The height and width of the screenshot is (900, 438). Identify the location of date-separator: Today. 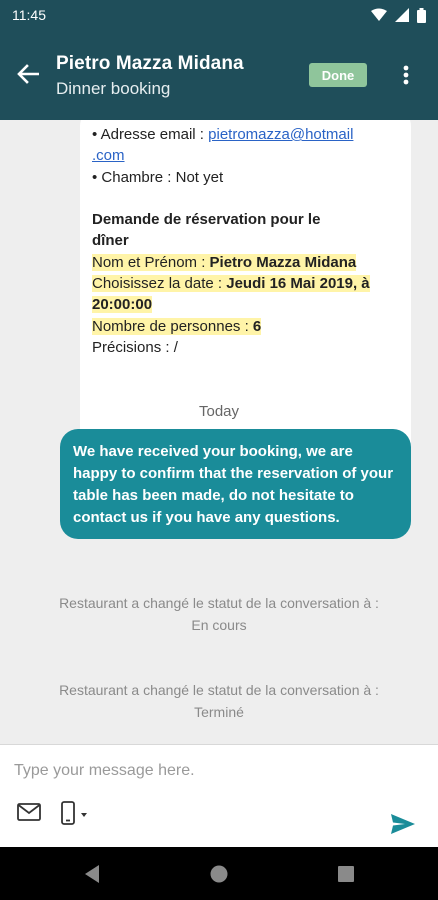
(219, 411).